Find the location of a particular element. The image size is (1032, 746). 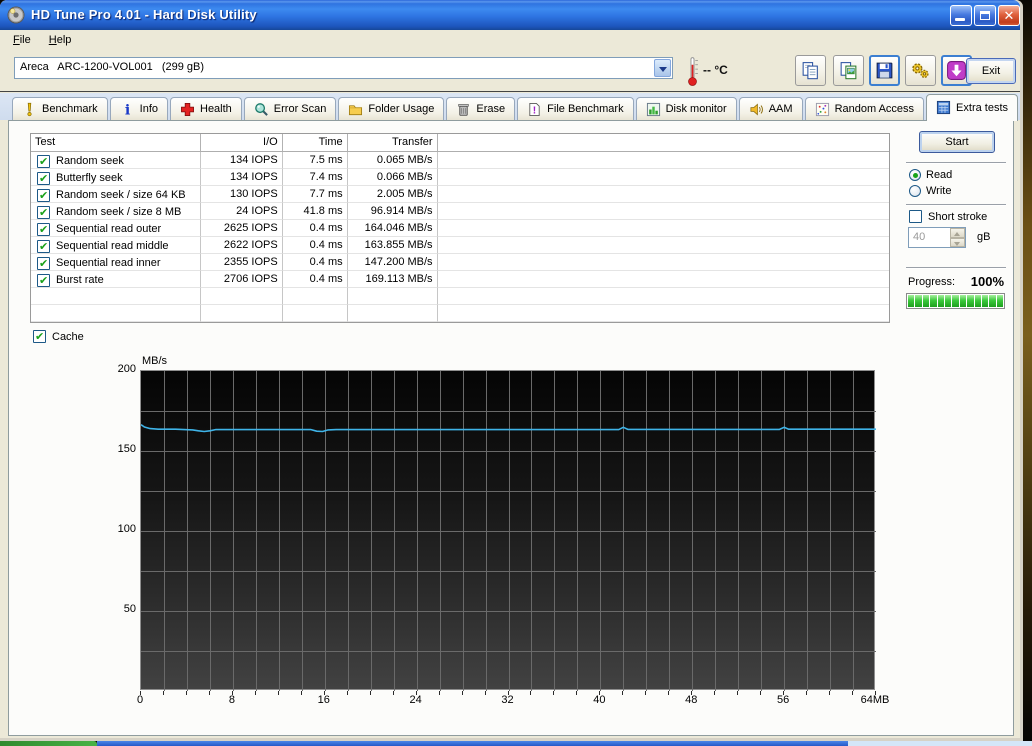

separator is located at coordinates (956, 205).